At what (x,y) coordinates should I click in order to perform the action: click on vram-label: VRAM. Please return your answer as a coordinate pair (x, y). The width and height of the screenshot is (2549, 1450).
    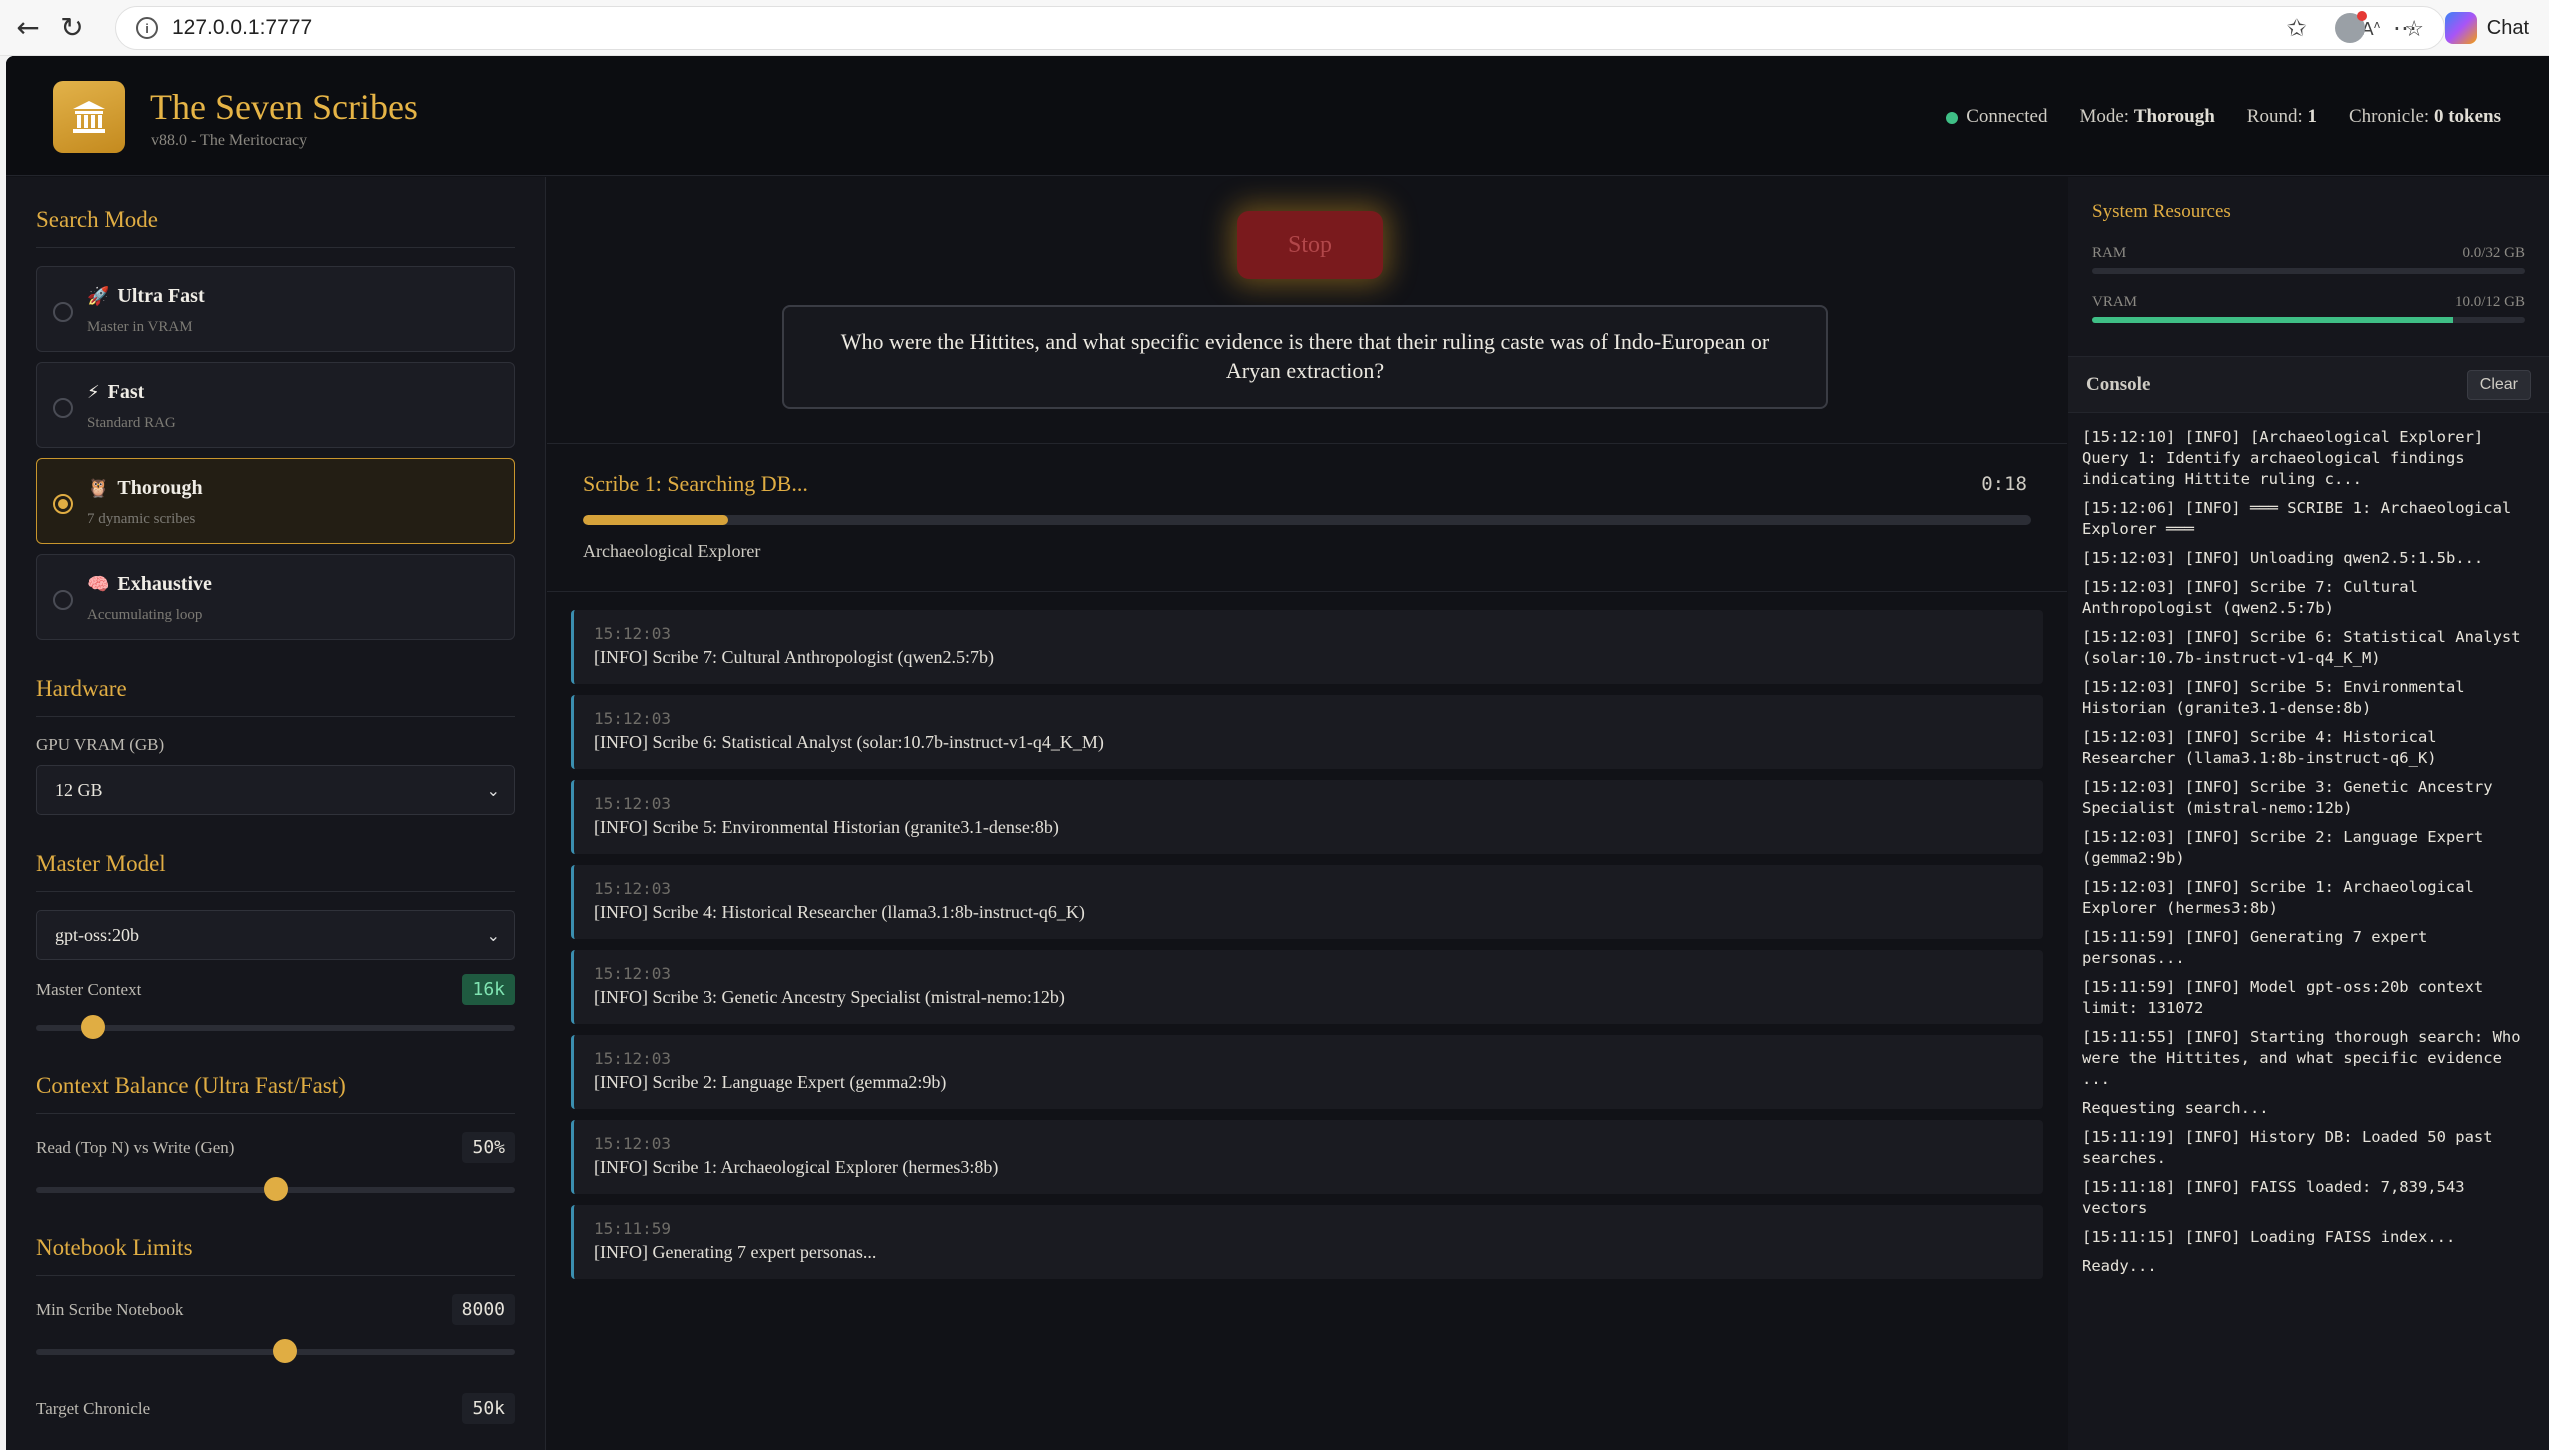
    Looking at the image, I should click on (2115, 302).